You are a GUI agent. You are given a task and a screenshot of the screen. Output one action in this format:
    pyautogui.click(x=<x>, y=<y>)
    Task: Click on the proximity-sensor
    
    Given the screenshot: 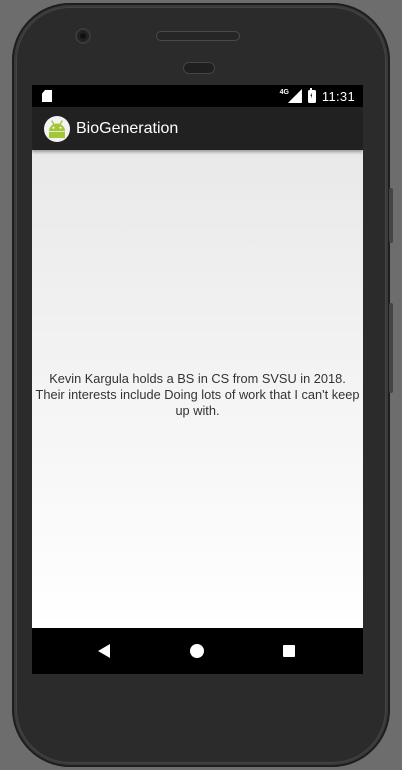 What is the action you would take?
    pyautogui.click(x=199, y=68)
    